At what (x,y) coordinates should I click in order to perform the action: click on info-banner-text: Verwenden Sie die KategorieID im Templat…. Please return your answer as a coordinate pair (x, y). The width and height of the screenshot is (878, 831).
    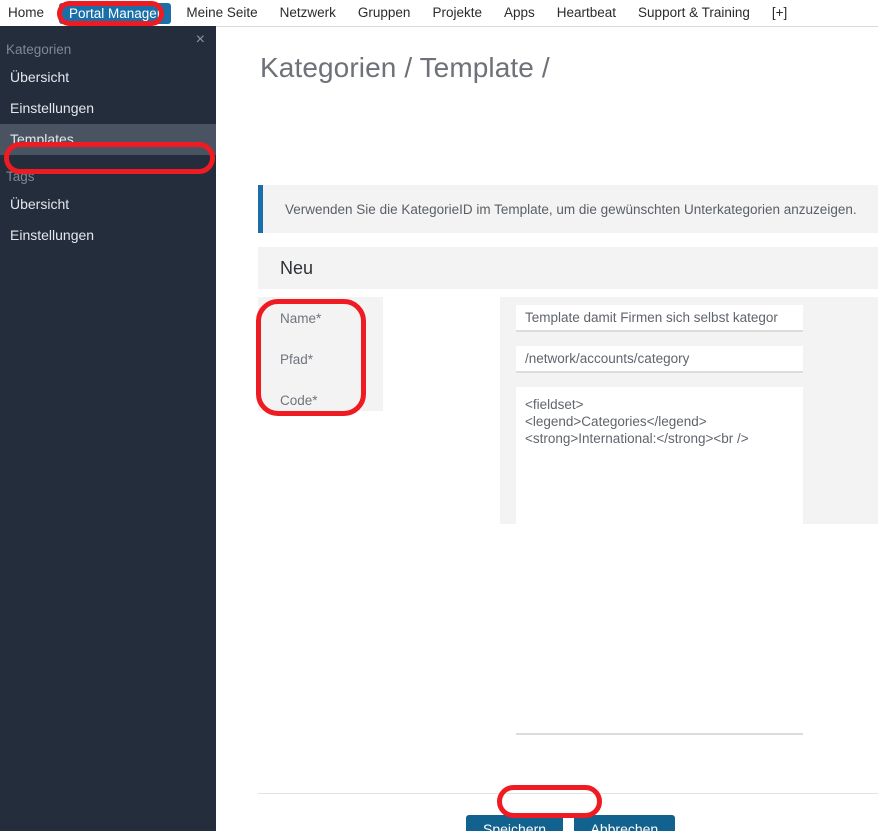
    Looking at the image, I should click on (571, 209).